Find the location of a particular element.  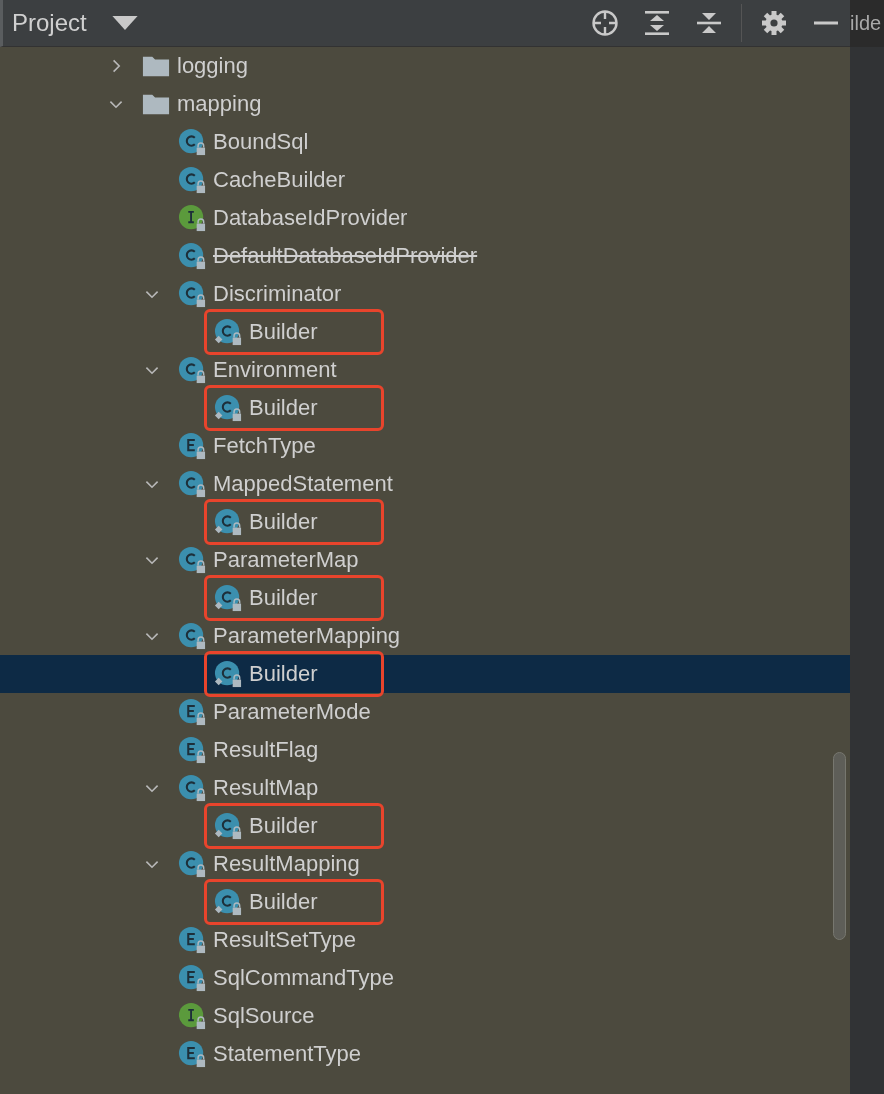

settings-icon is located at coordinates (774, 23).